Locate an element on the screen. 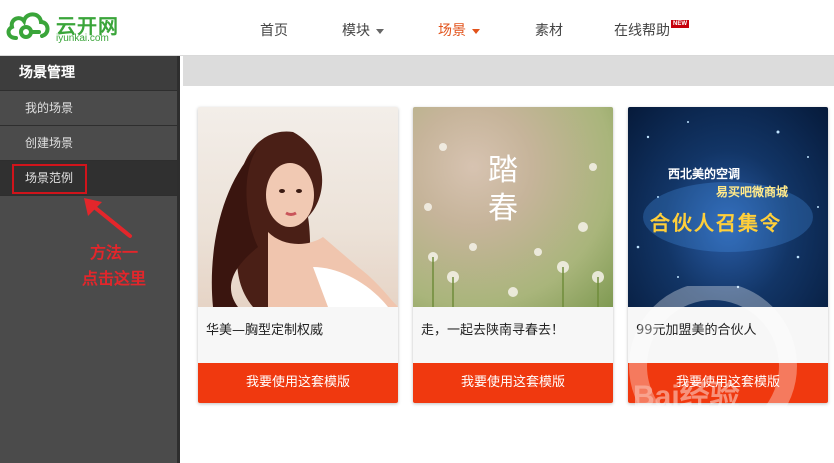 The height and width of the screenshot is (463, 834). annotation-highlight-box is located at coordinates (49, 179).